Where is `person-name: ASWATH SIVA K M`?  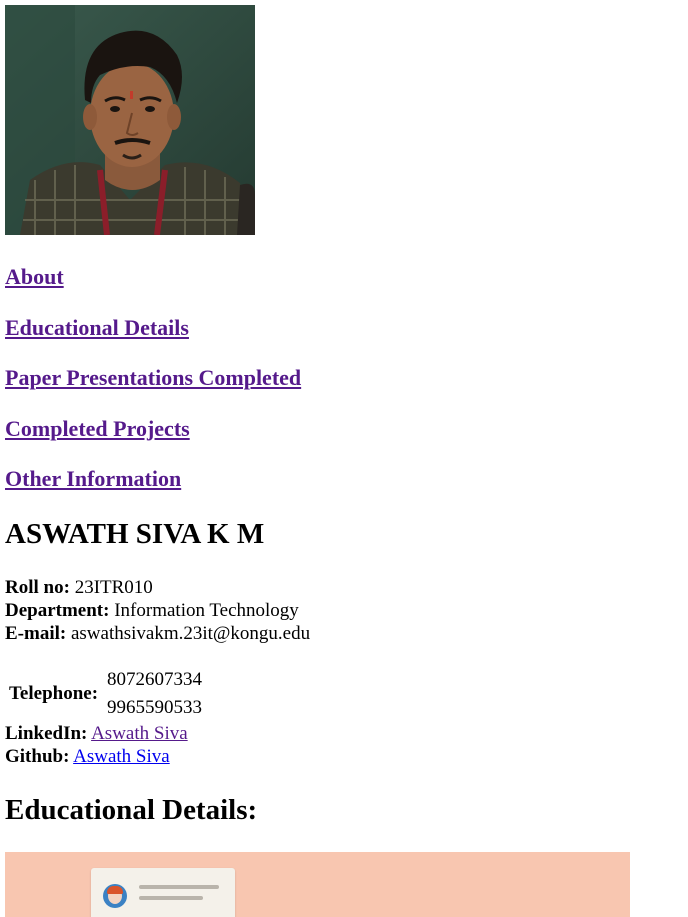 person-name: ASWATH SIVA K M is located at coordinates (135, 534).